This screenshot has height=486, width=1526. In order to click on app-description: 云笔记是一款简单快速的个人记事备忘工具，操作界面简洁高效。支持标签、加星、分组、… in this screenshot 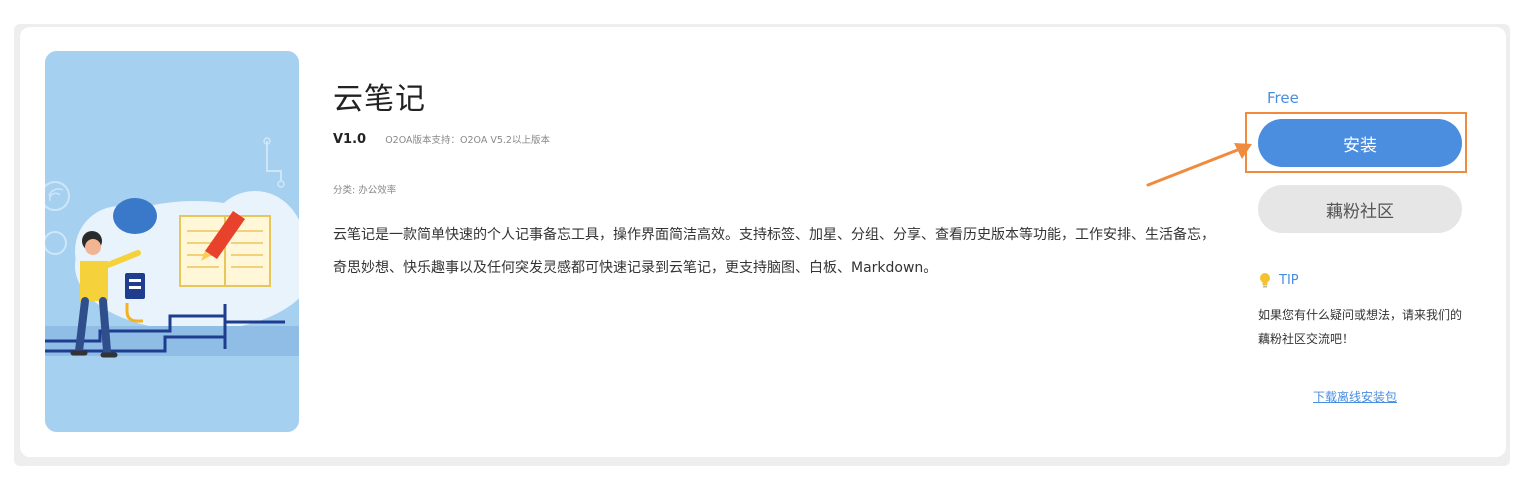, I will do `click(774, 251)`.